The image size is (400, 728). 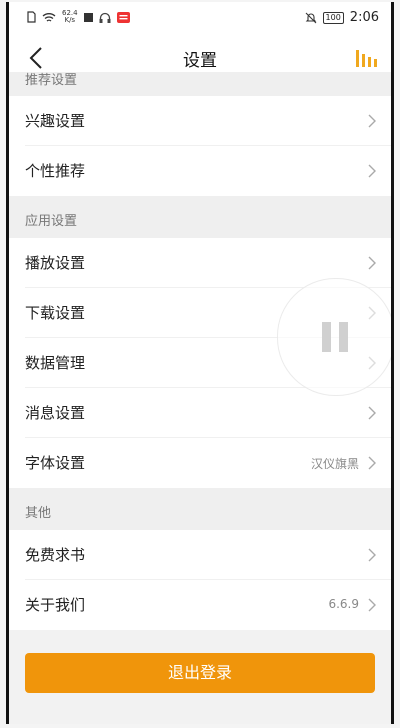 I want to click on row-label: 兴趣设置, so click(x=55, y=121).